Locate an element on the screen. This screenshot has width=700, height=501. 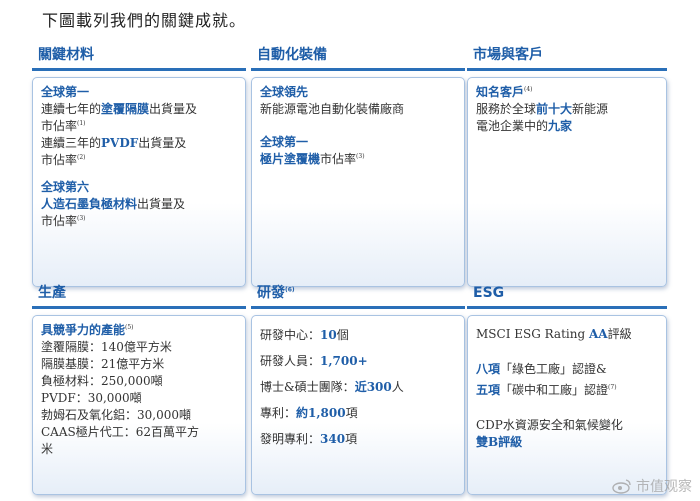
card-automation: 全球領先 新能源電池自動化裝備廠商 全球第一 極片塗覆機市佔率(3) is located at coordinates (358, 182).